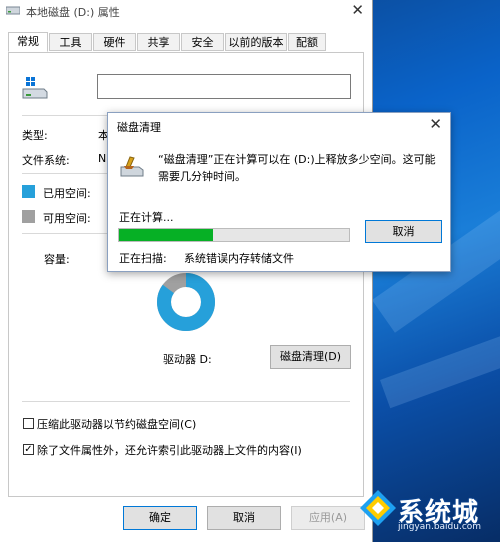  Describe the element at coordinates (310, 357) in the screenshot. I see `disk-cleanup-button: 磁盘清理(D)` at that location.